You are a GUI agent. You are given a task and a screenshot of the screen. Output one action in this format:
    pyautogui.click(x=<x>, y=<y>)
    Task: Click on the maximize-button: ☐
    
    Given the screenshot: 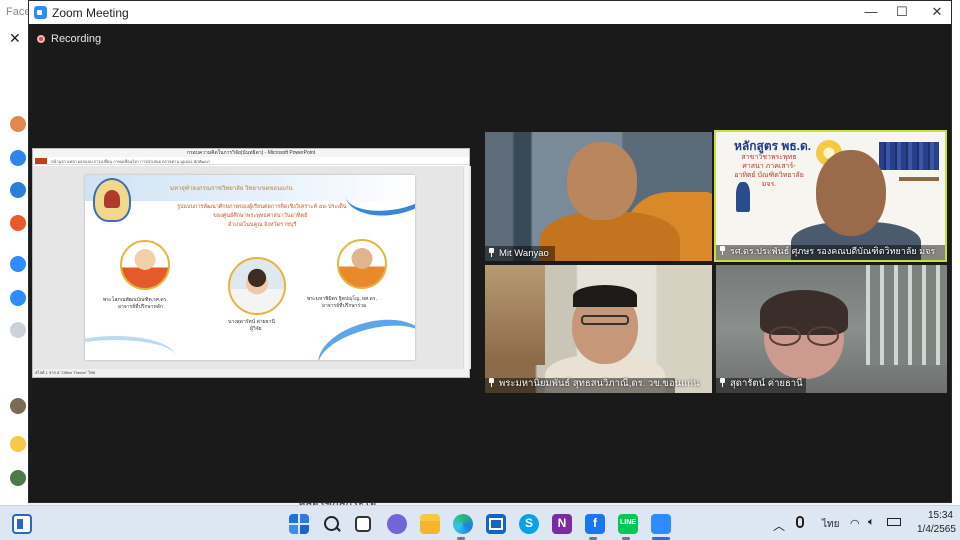 What is the action you would take?
    pyautogui.click(x=902, y=12)
    